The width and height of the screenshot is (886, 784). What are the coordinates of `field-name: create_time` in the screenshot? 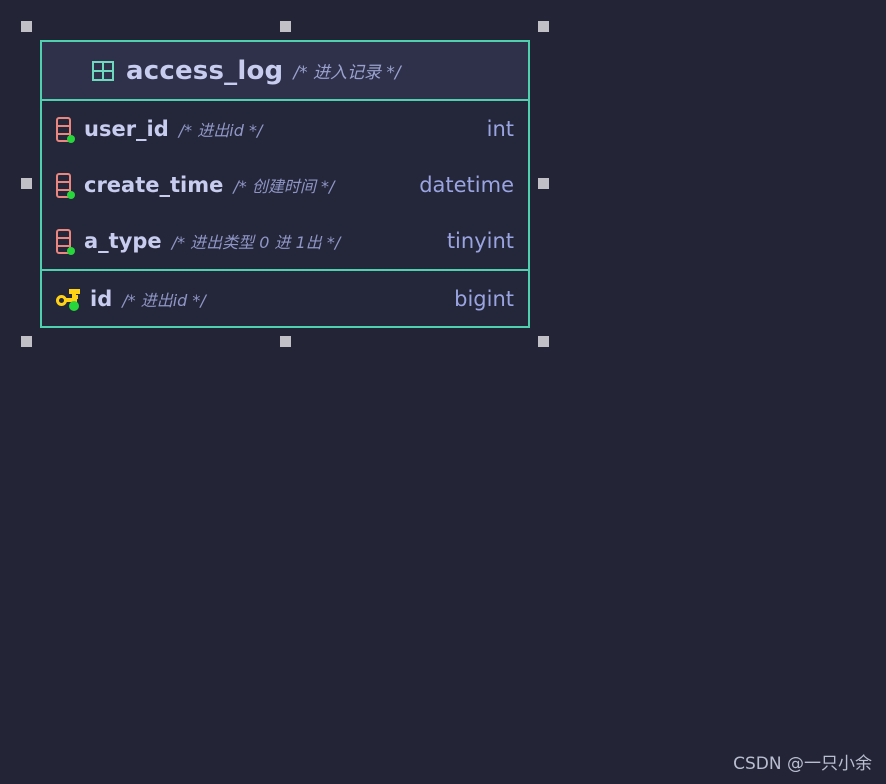 It's located at (154, 185).